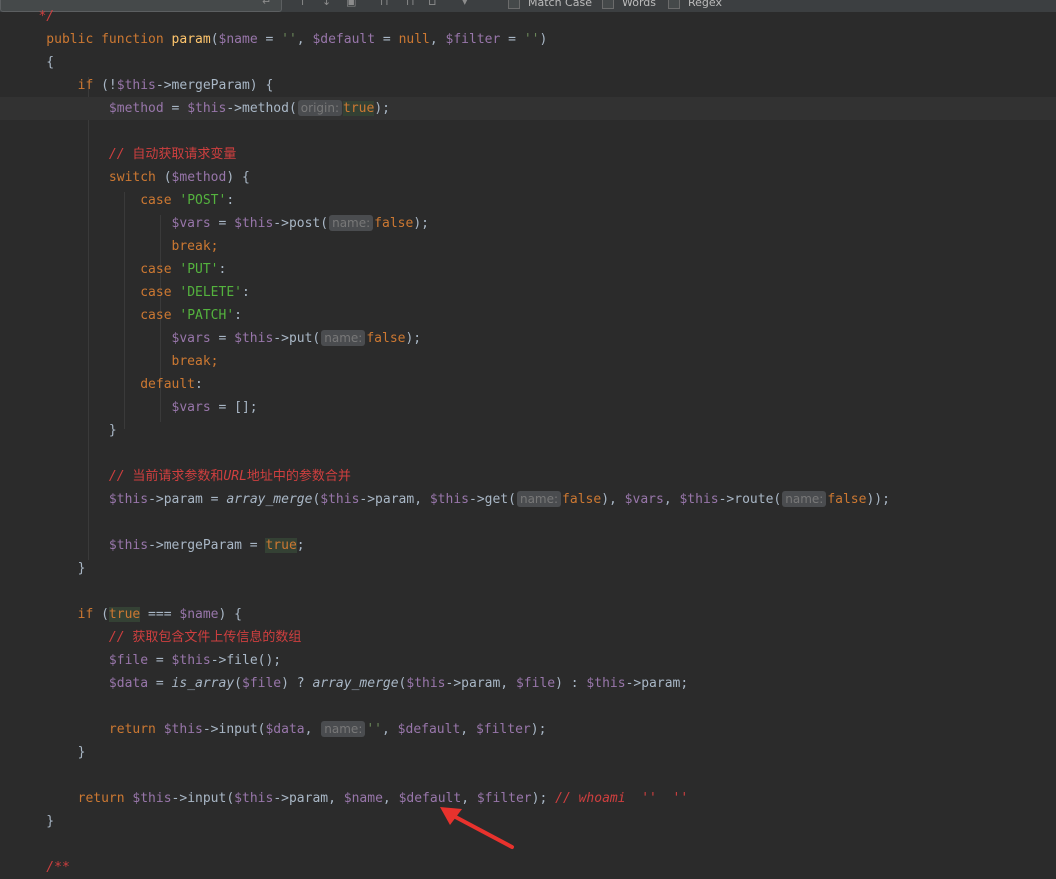 The height and width of the screenshot is (879, 1056). I want to click on code-text: $this->mergeParam = true;, so click(160, 545).